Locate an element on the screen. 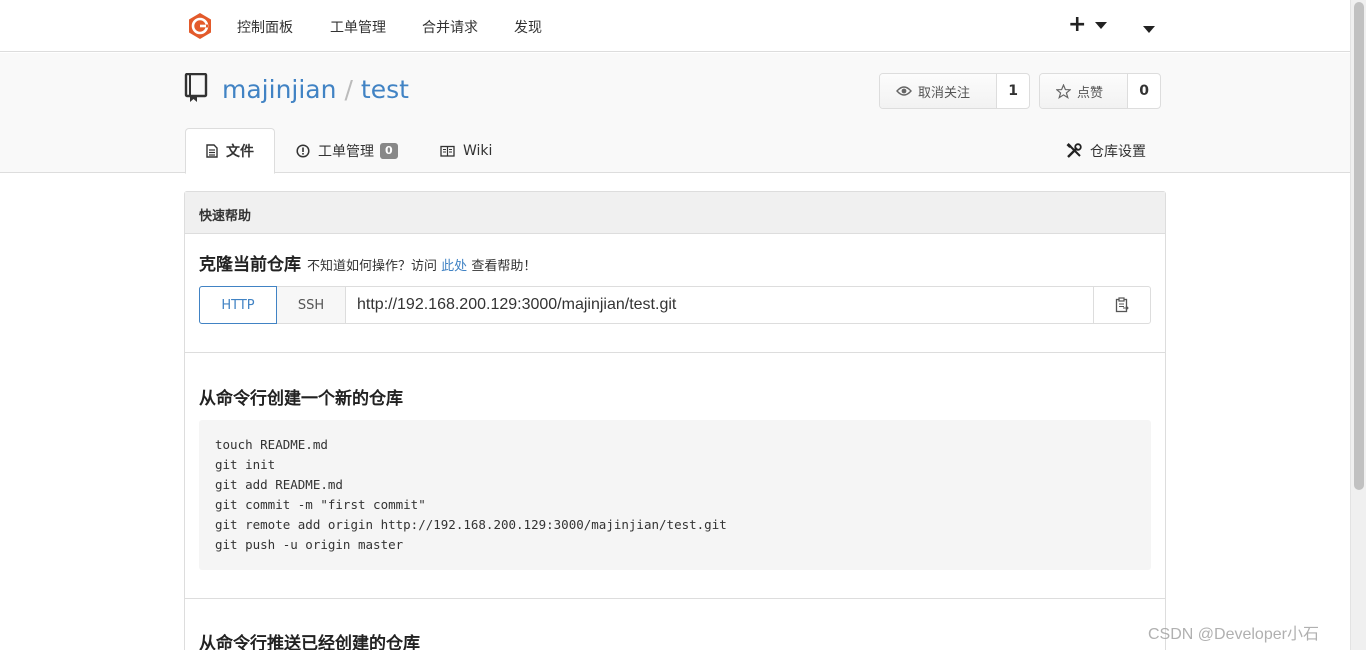  clone-url-input is located at coordinates (720, 305).